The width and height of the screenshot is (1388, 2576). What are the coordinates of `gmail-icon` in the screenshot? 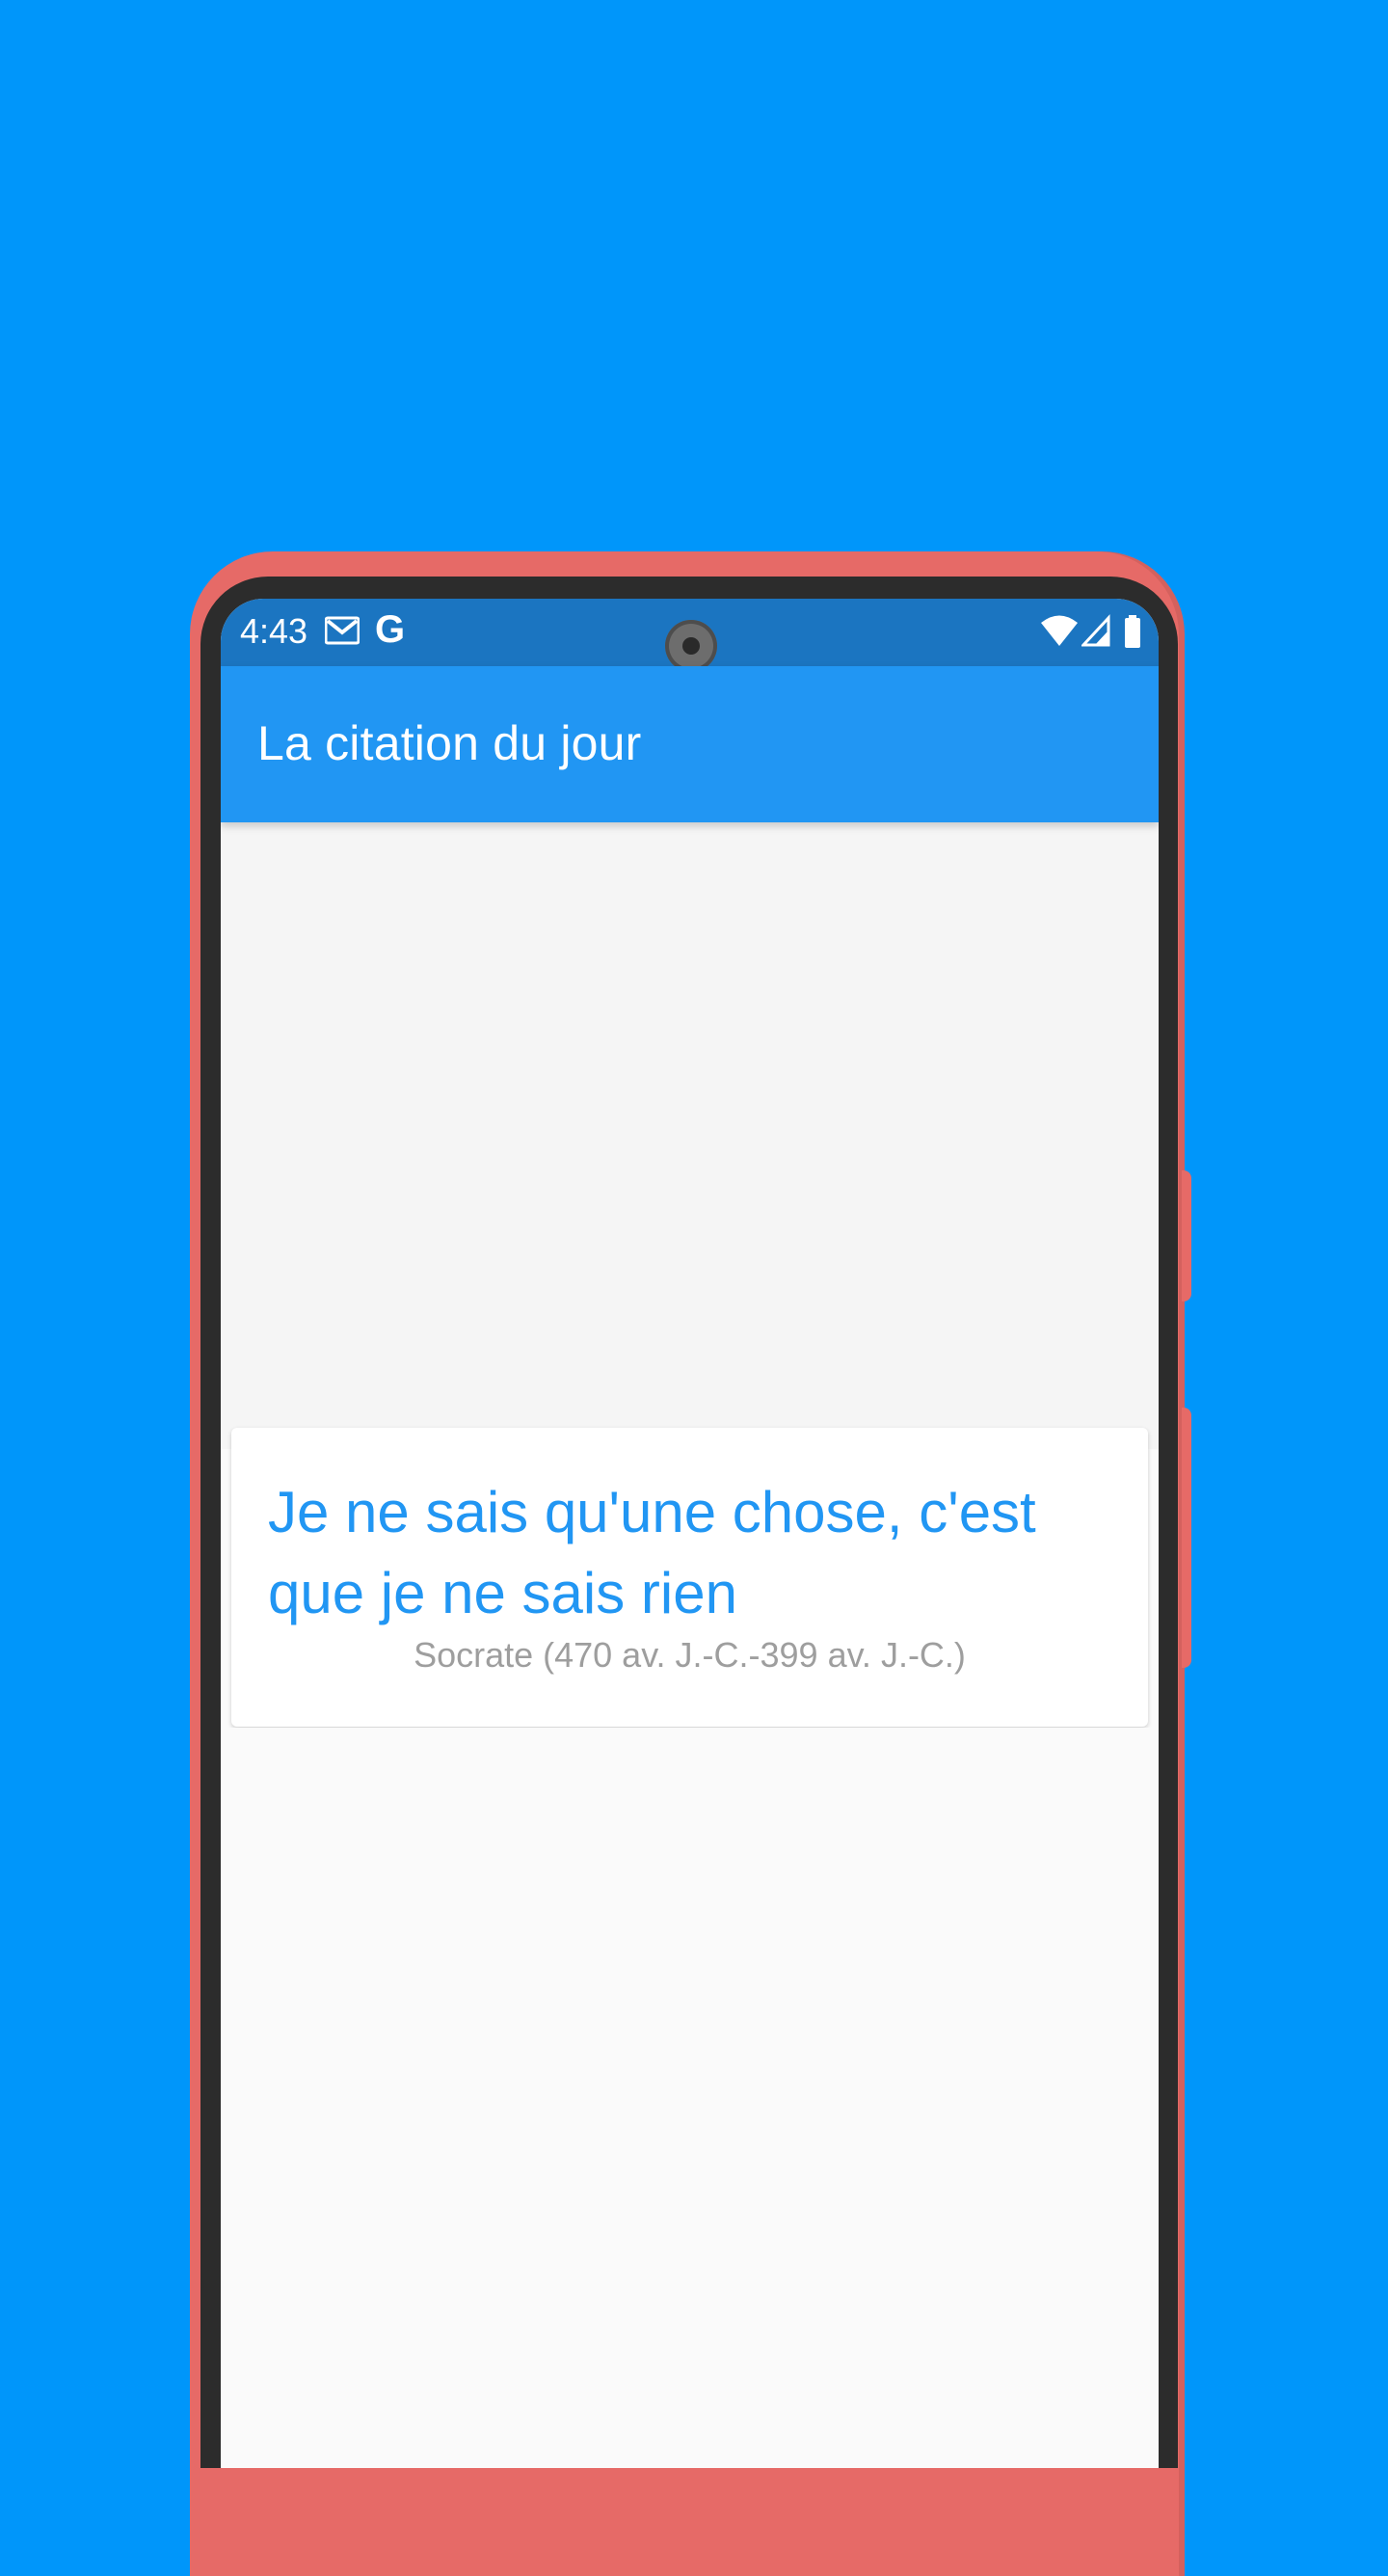 It's located at (342, 630).